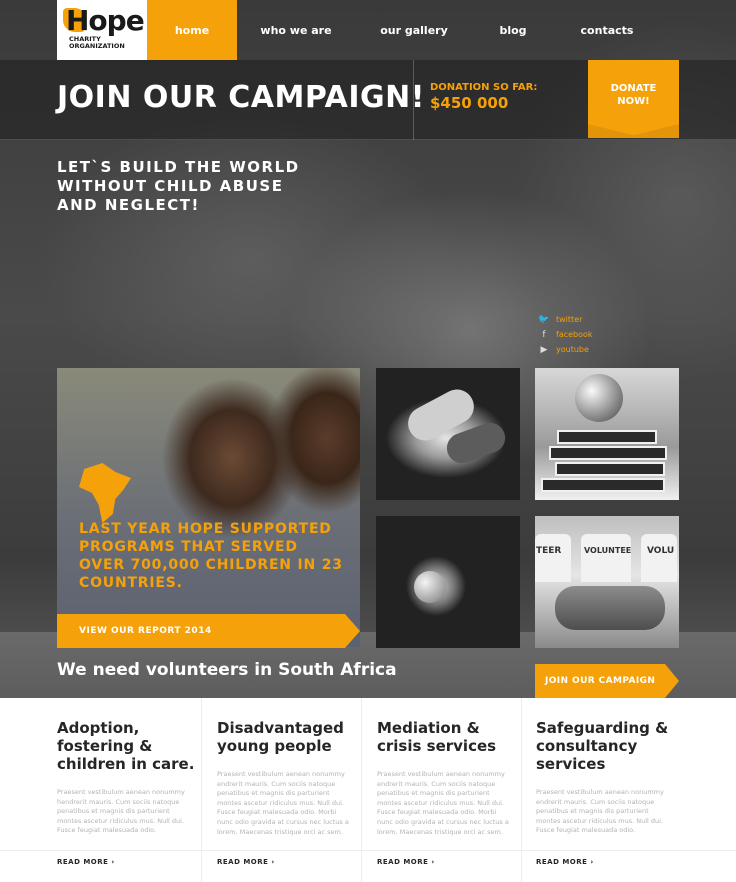  Describe the element at coordinates (296, 30) in the screenshot. I see `nav-item-who-we-are: who we are` at that location.